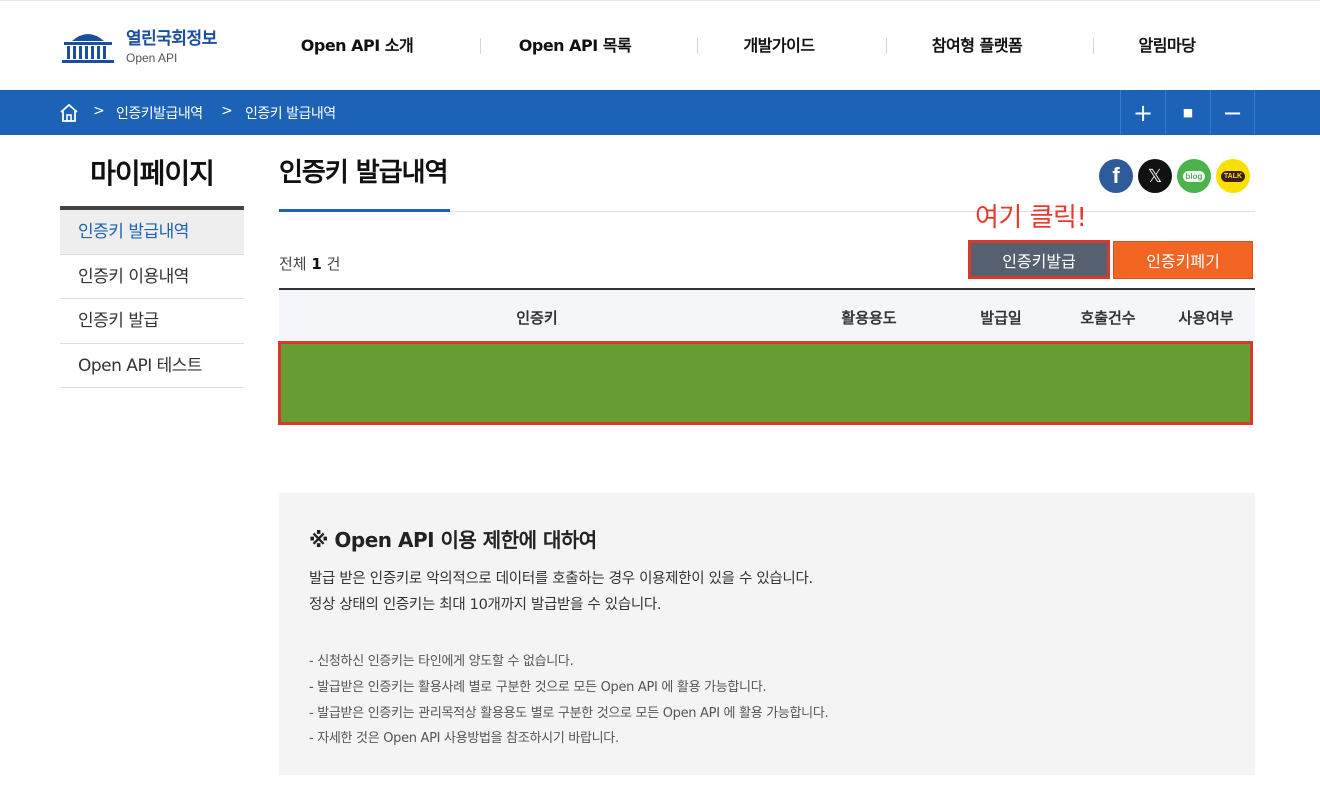  Describe the element at coordinates (453, 540) in the screenshot. I see `notice-title: ※ Open API 이용 제한에 대하여` at that location.